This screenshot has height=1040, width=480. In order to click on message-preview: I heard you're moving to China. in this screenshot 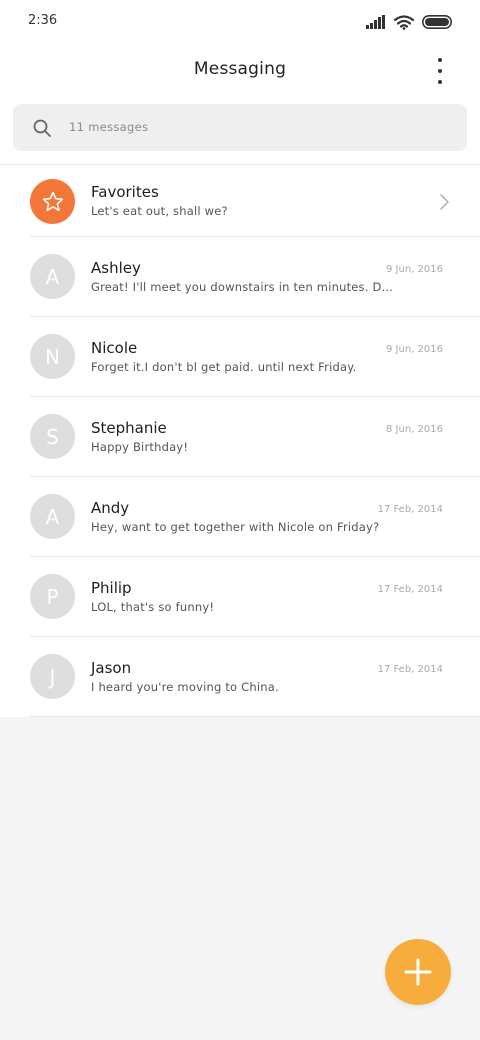, I will do `click(185, 687)`.